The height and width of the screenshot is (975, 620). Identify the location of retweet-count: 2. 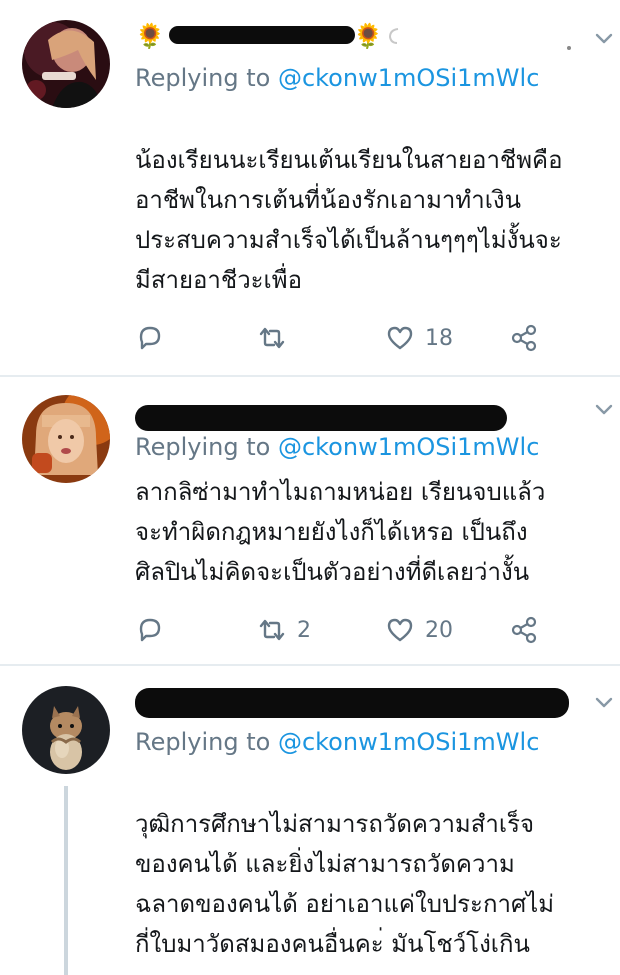
(304, 630).